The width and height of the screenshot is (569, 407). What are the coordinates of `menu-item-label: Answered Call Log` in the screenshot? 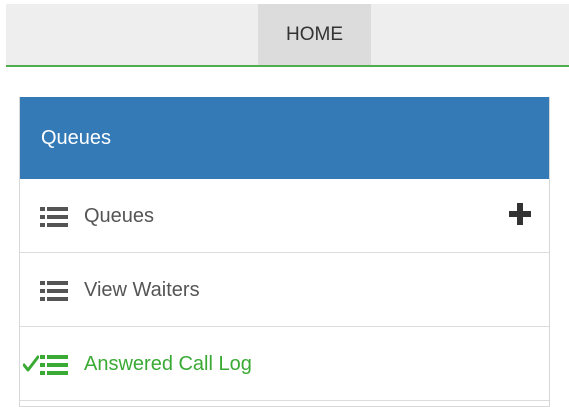 It's located at (168, 364).